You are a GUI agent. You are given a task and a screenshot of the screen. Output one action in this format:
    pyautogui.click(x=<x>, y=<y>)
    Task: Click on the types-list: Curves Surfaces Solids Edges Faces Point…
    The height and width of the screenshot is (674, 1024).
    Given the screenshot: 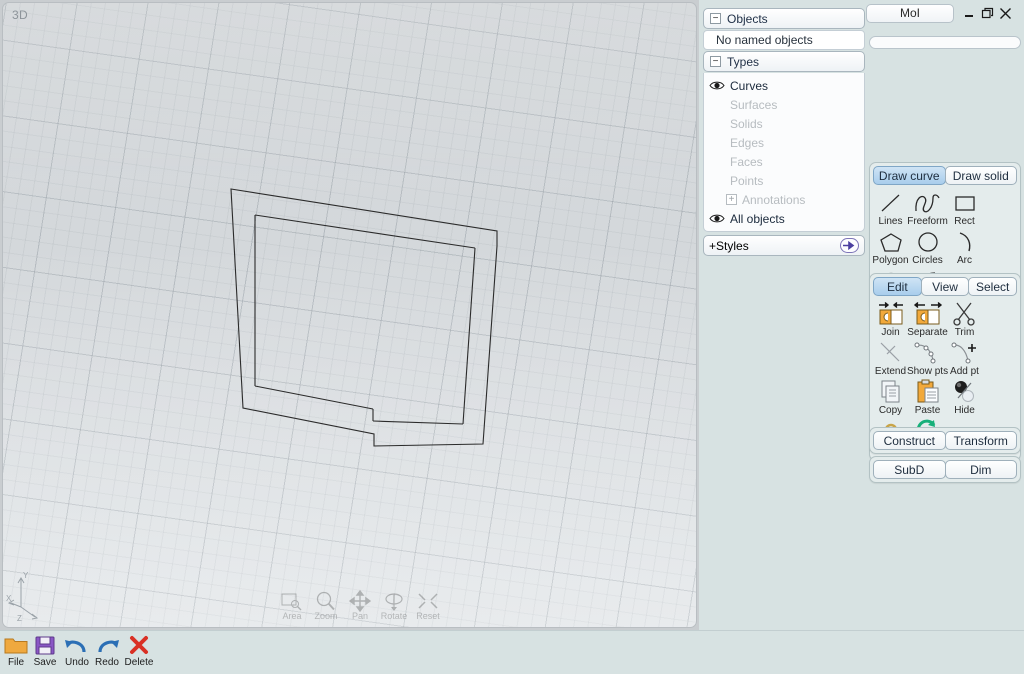 What is the action you would take?
    pyautogui.click(x=784, y=152)
    